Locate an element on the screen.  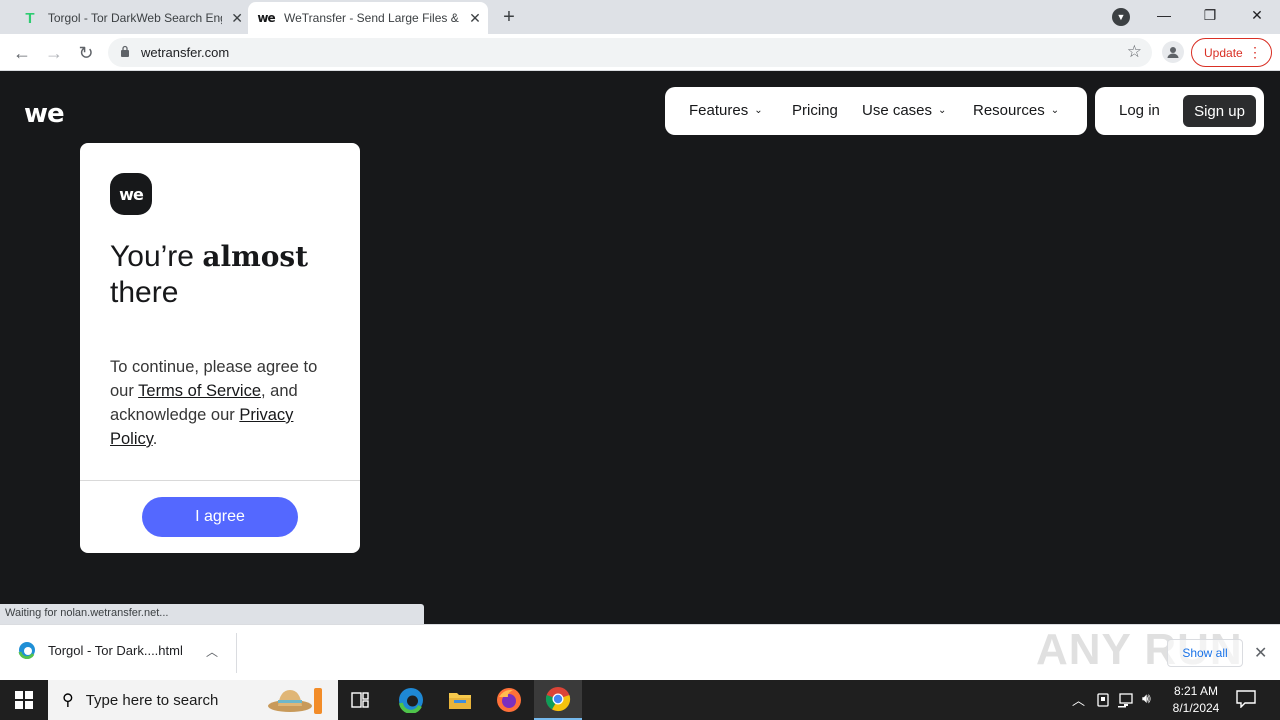
lock-icon is located at coordinates (125, 51).